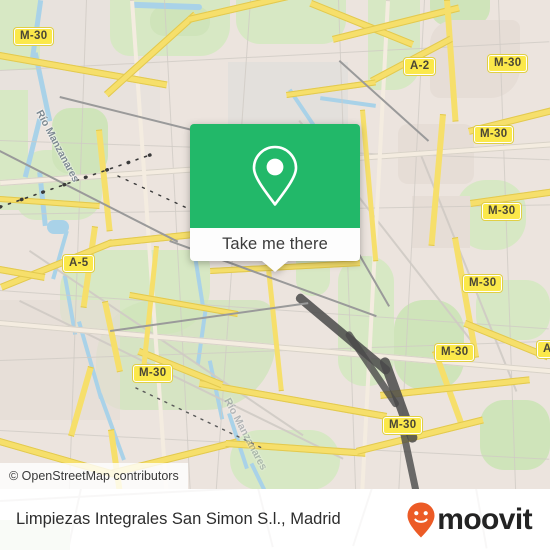 Image resolution: width=550 pixels, height=550 pixels. Describe the element at coordinates (275, 266) in the screenshot. I see `popup-pointer-tail` at that location.